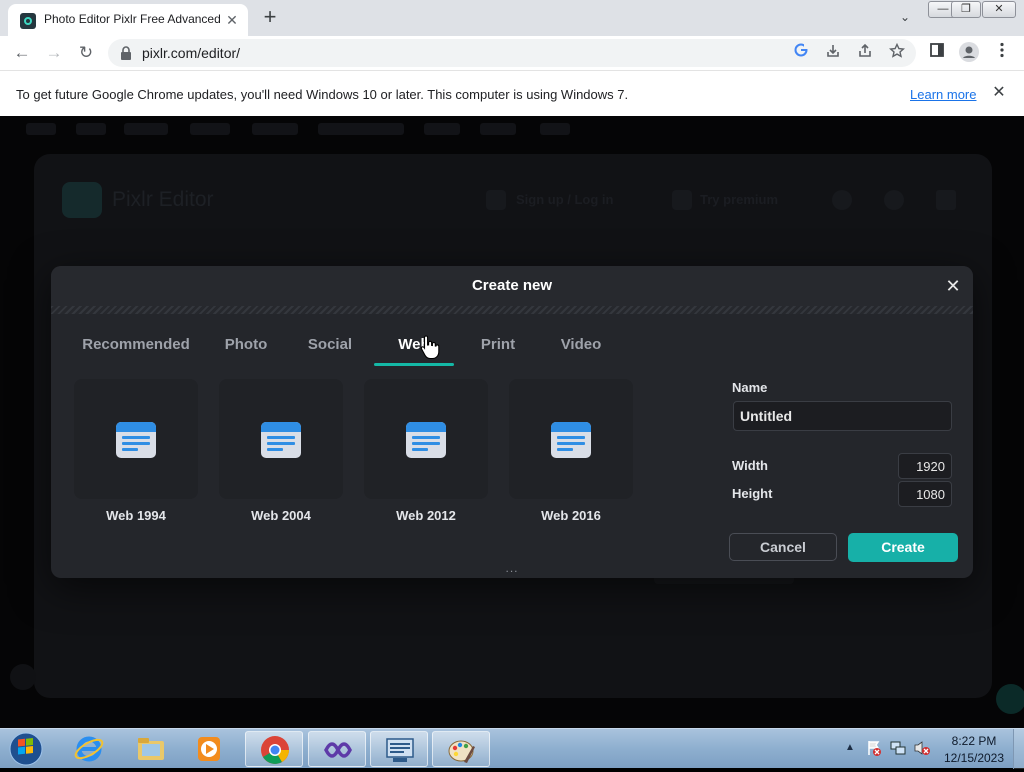  Describe the element at coordinates (89, 749) in the screenshot. I see `internet-explorer-icon` at that location.